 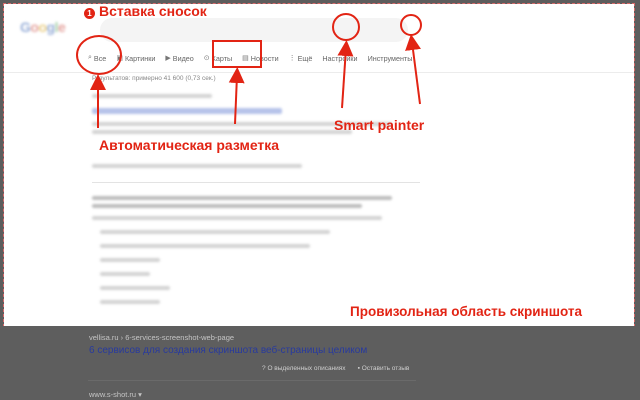 I want to click on tab-tools: Инструменты, so click(x=390, y=58).